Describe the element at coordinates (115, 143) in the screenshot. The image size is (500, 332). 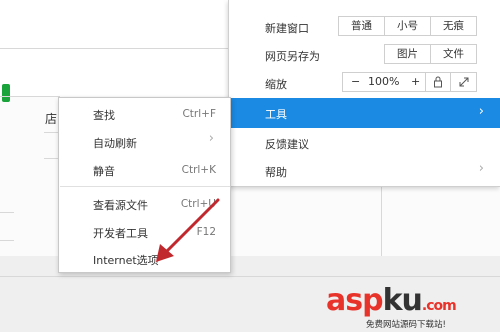
I see `auto-refresh-label: 自动刷新` at that location.